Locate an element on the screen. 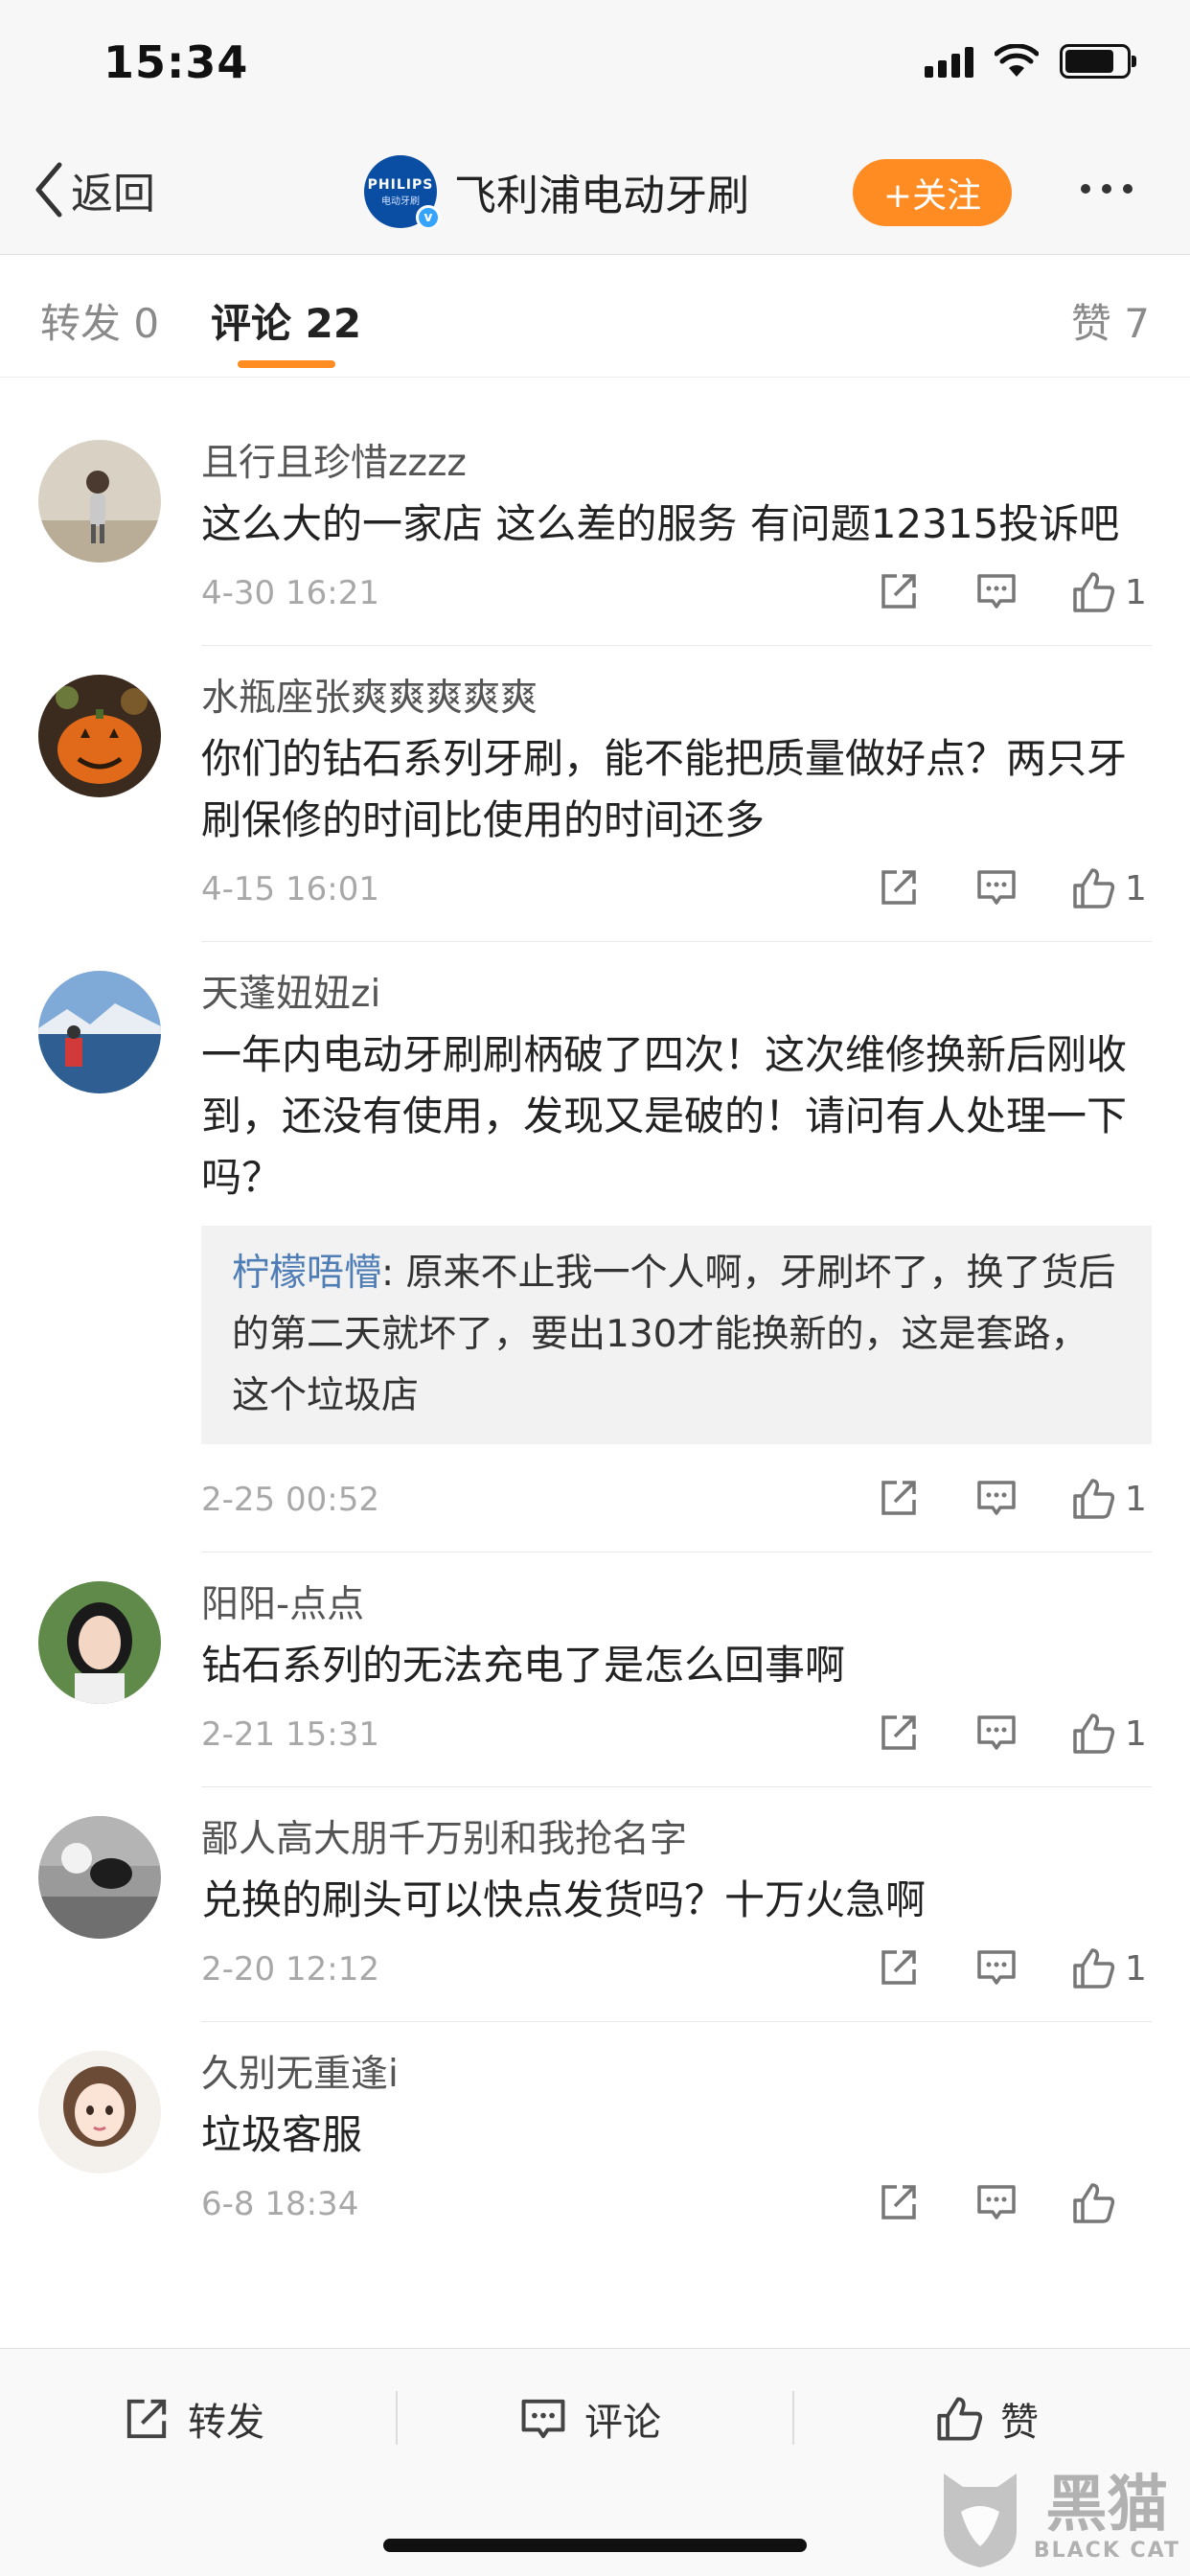 This screenshot has width=1190, height=2576. brand-avatar: PHILIPS 电动牙刷 v is located at coordinates (403, 193).